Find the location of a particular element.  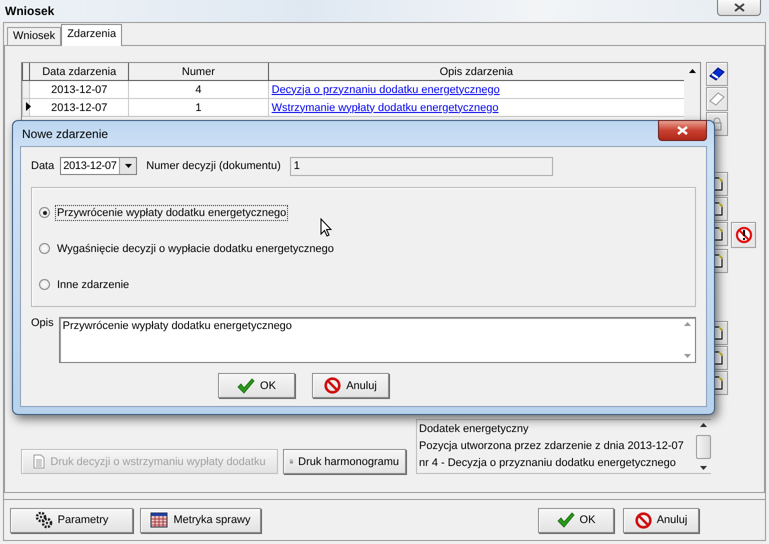

description-label: Opis is located at coordinates (42, 324).